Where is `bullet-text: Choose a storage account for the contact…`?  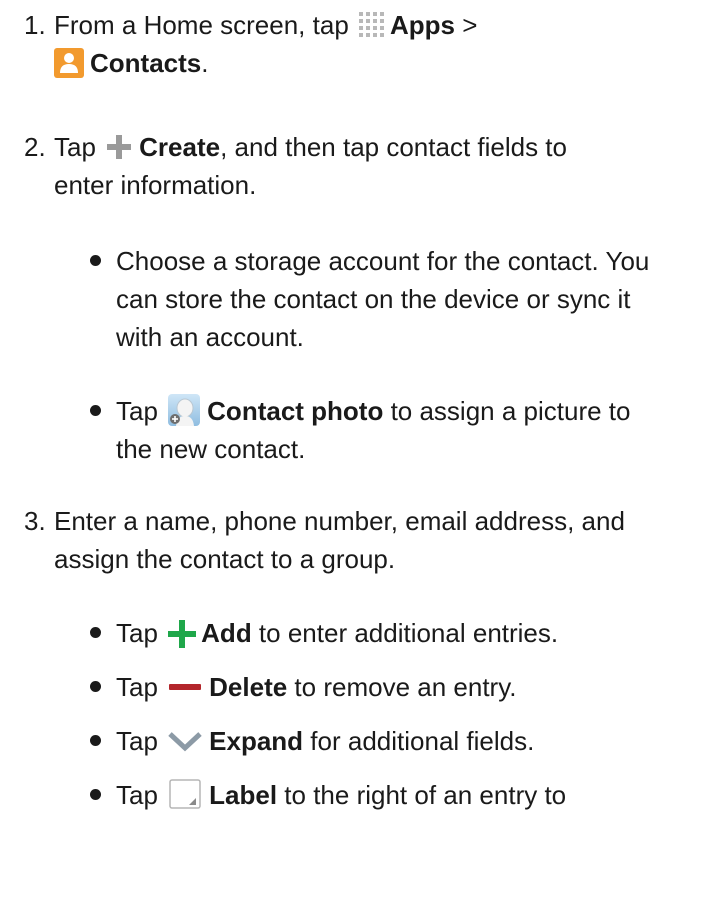
bullet-text: Choose a storage account for the contact… is located at coordinates (393, 299).